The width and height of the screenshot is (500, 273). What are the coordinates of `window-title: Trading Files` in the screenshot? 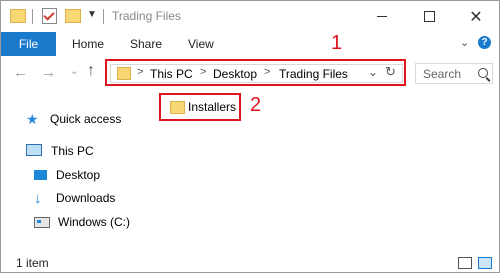 It's located at (146, 16).